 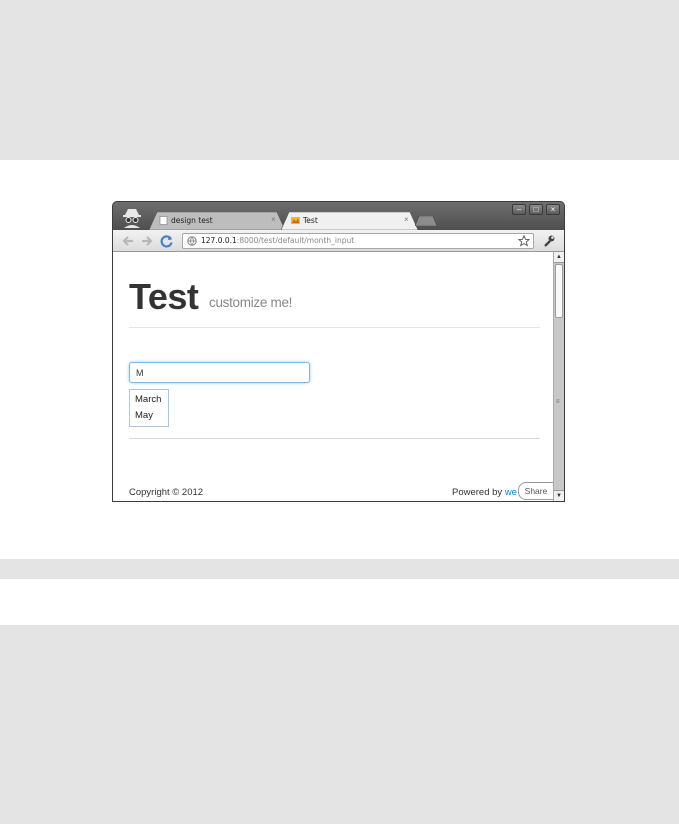 I want to click on address-bar: 127.0.0.1:8000/test/default/month_input, so click(x=358, y=241).